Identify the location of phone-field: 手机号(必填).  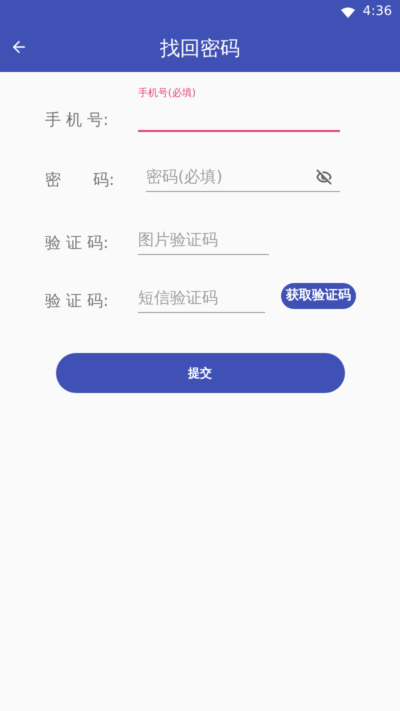
(239, 110).